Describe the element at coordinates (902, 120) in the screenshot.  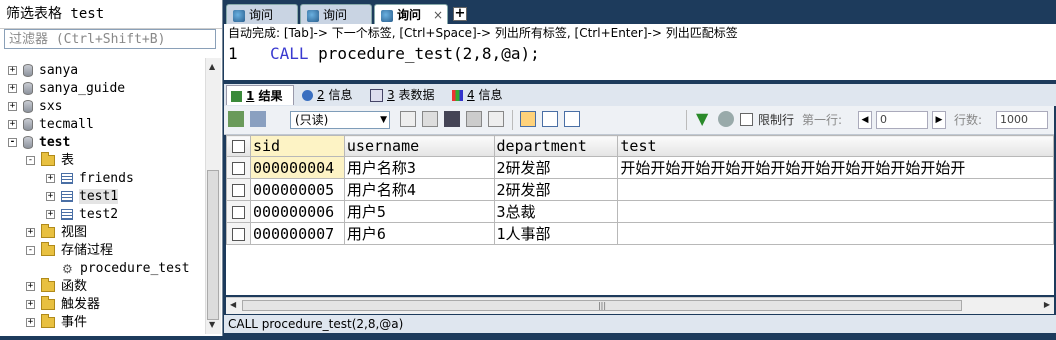
I see `first-row-input: 0` at that location.